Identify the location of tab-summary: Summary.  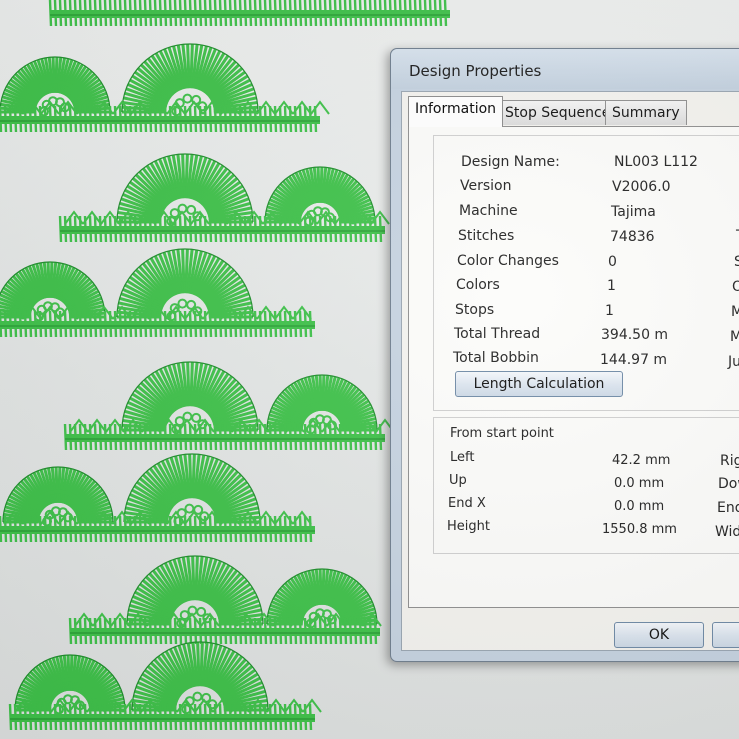
(646, 112).